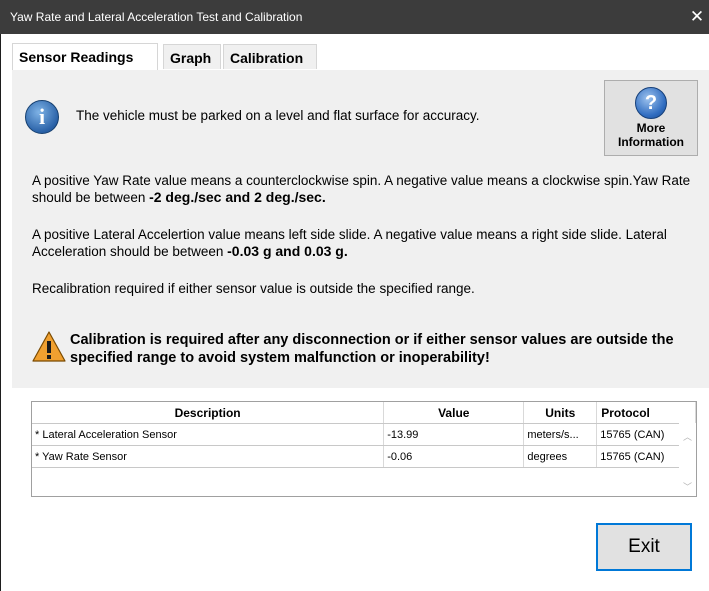 The height and width of the screenshot is (591, 709). What do you see at coordinates (646, 413) in the screenshot?
I see `column-header-protocol: Protocol` at bounding box center [646, 413].